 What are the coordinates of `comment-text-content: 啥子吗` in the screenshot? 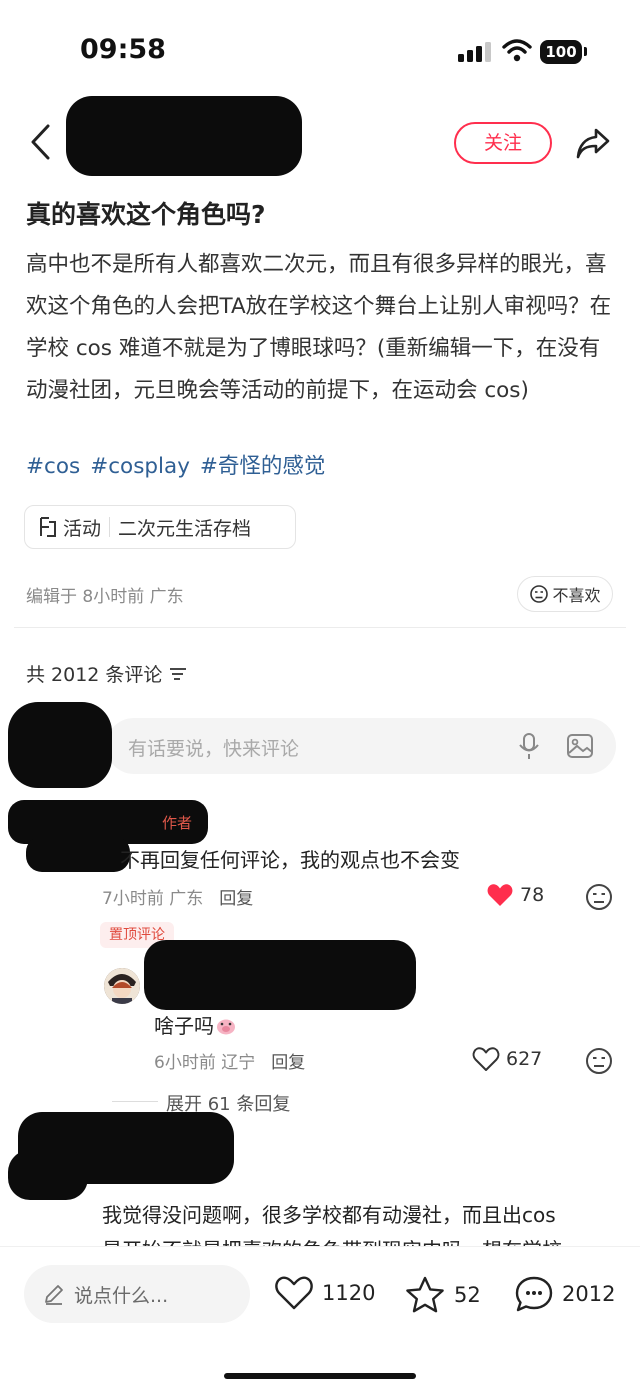 It's located at (184, 1026).